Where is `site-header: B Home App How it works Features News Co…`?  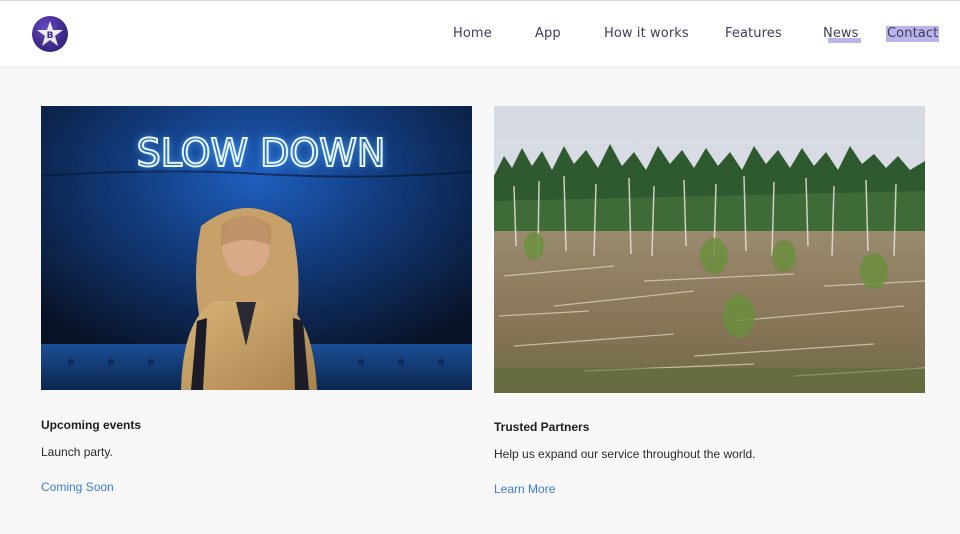
site-header: B Home App How it works Features News Co… is located at coordinates (480, 33).